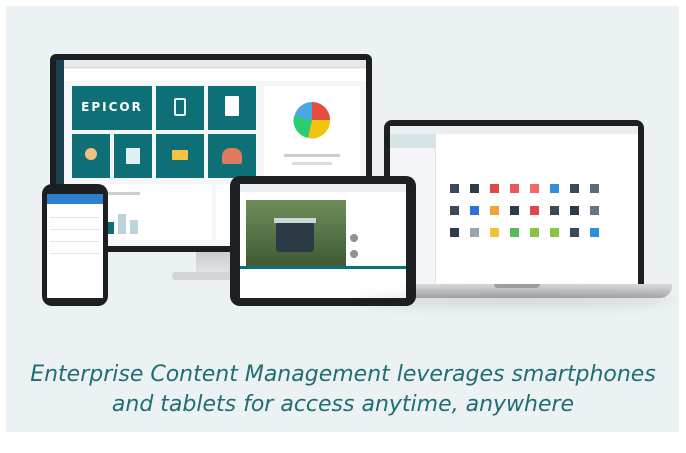 The width and height of the screenshot is (686, 453). I want to click on tile-people, so click(232, 156).